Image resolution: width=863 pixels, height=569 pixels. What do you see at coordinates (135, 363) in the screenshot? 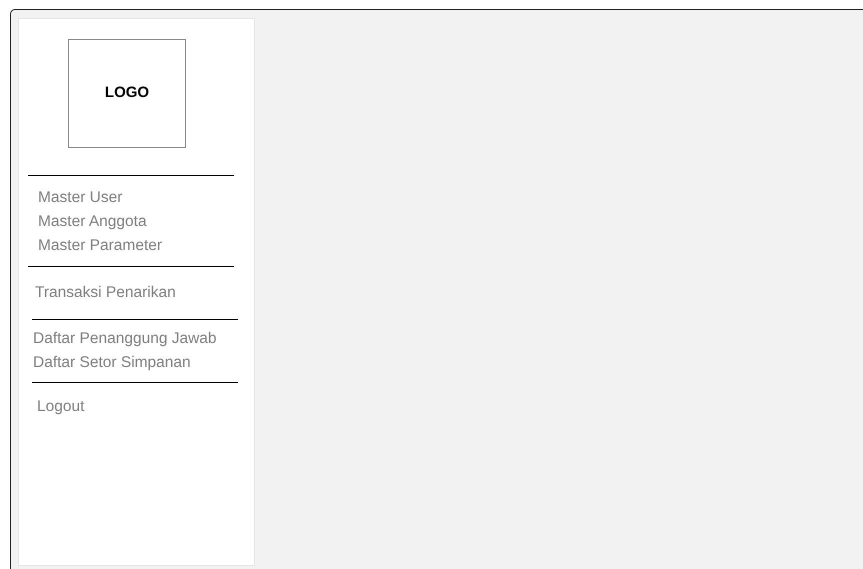
I see `menu-link: Daftar Setor Simpanan` at bounding box center [135, 363].